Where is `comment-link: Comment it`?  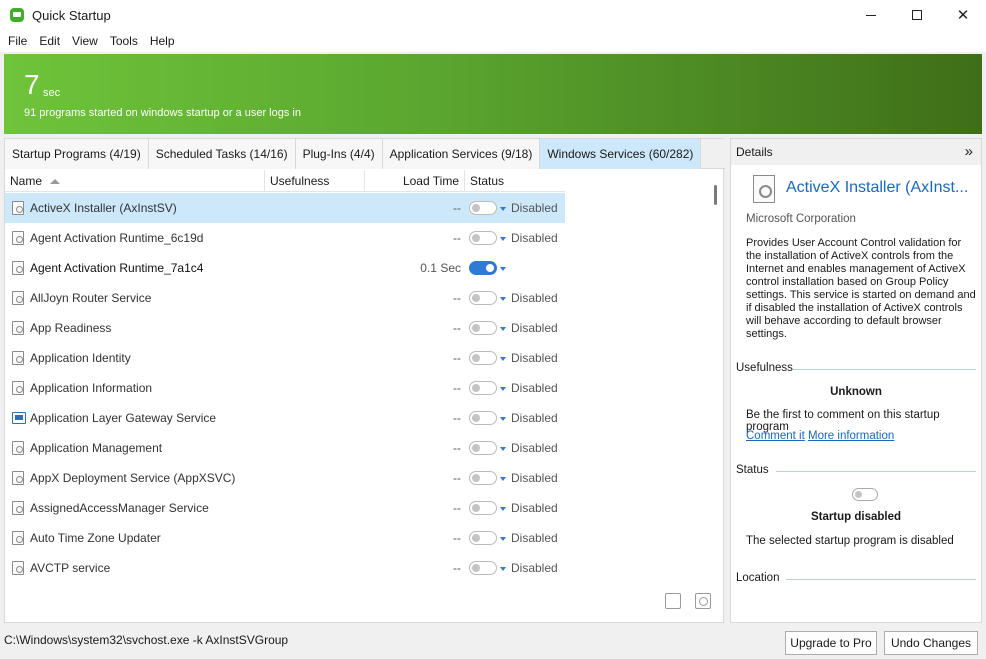
comment-link: Comment it is located at coordinates (775, 436).